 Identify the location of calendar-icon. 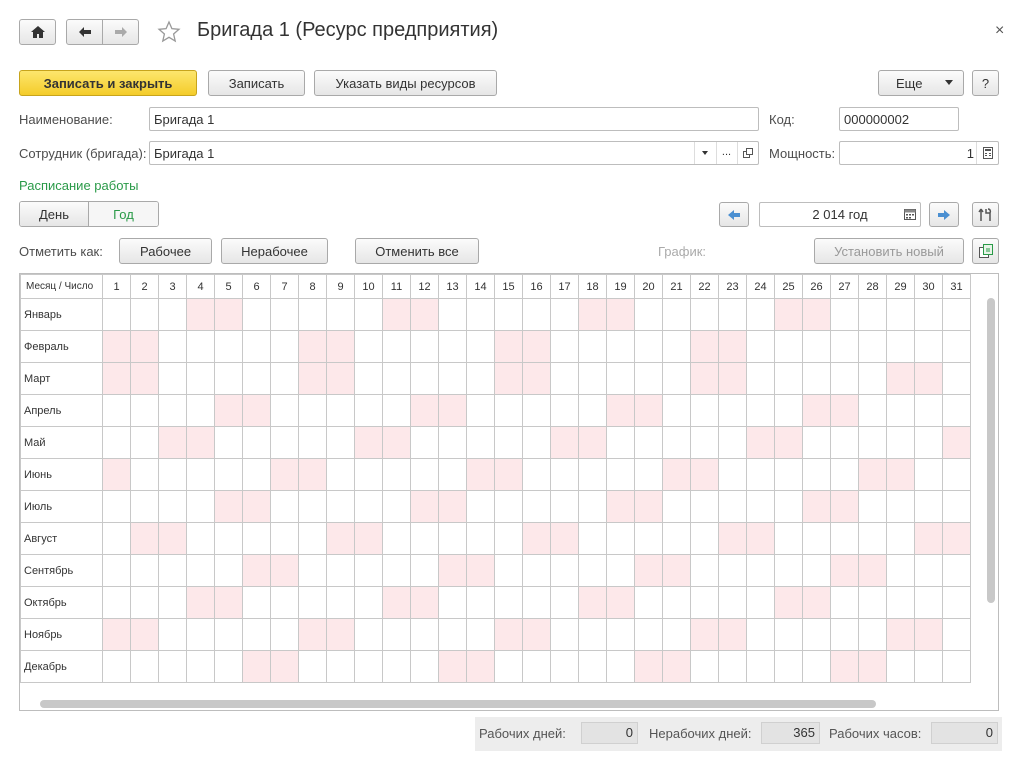
(910, 215).